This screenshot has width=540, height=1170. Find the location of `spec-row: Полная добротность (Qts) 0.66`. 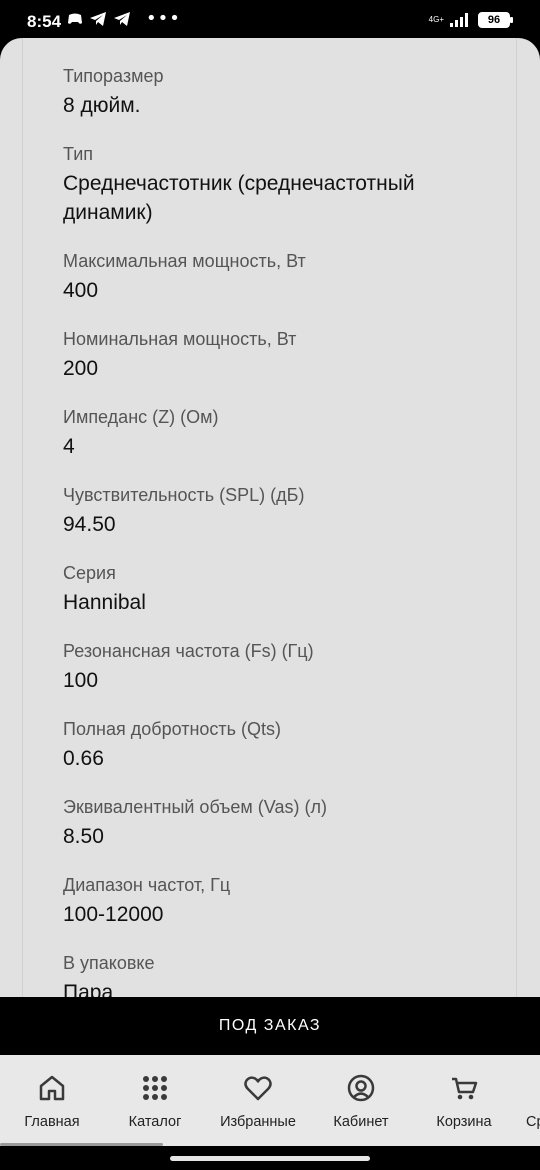

spec-row: Полная добротность (Qts) 0.66 is located at coordinates (278, 745).